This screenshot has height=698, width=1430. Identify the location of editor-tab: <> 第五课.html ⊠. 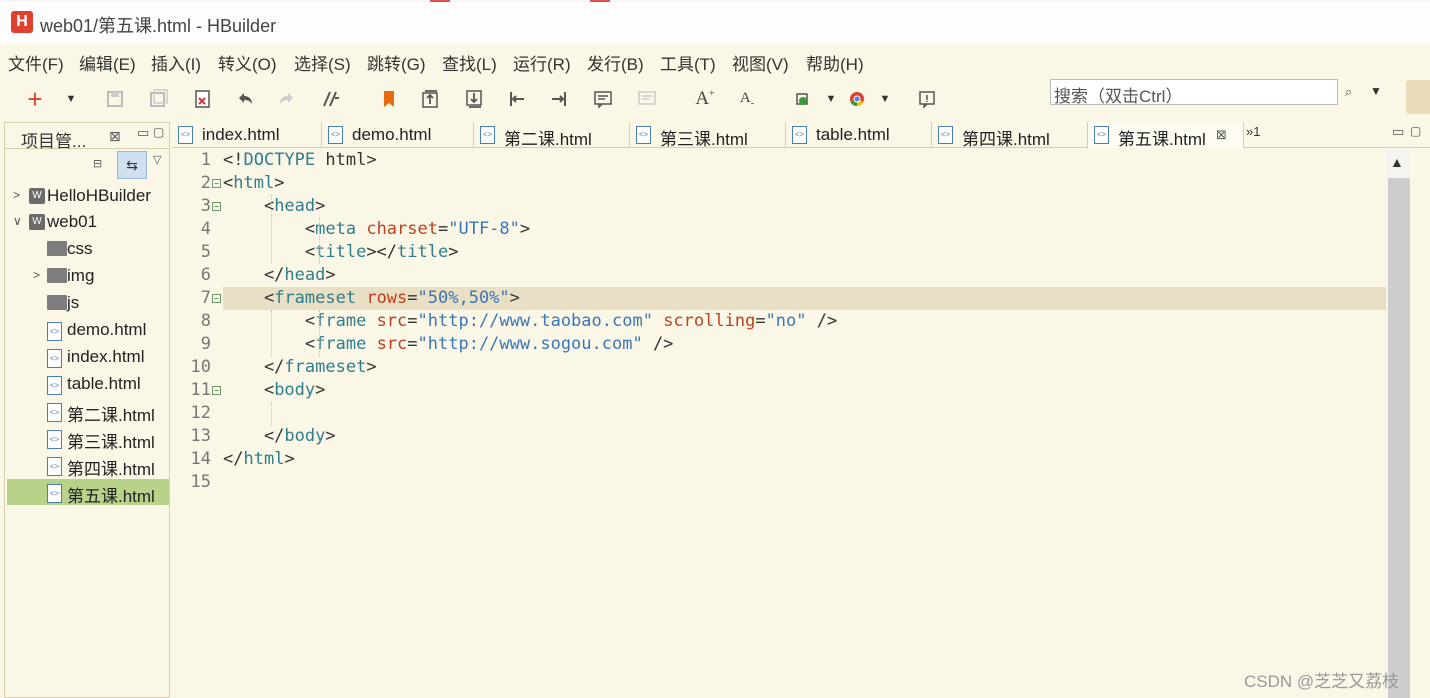
(1166, 135).